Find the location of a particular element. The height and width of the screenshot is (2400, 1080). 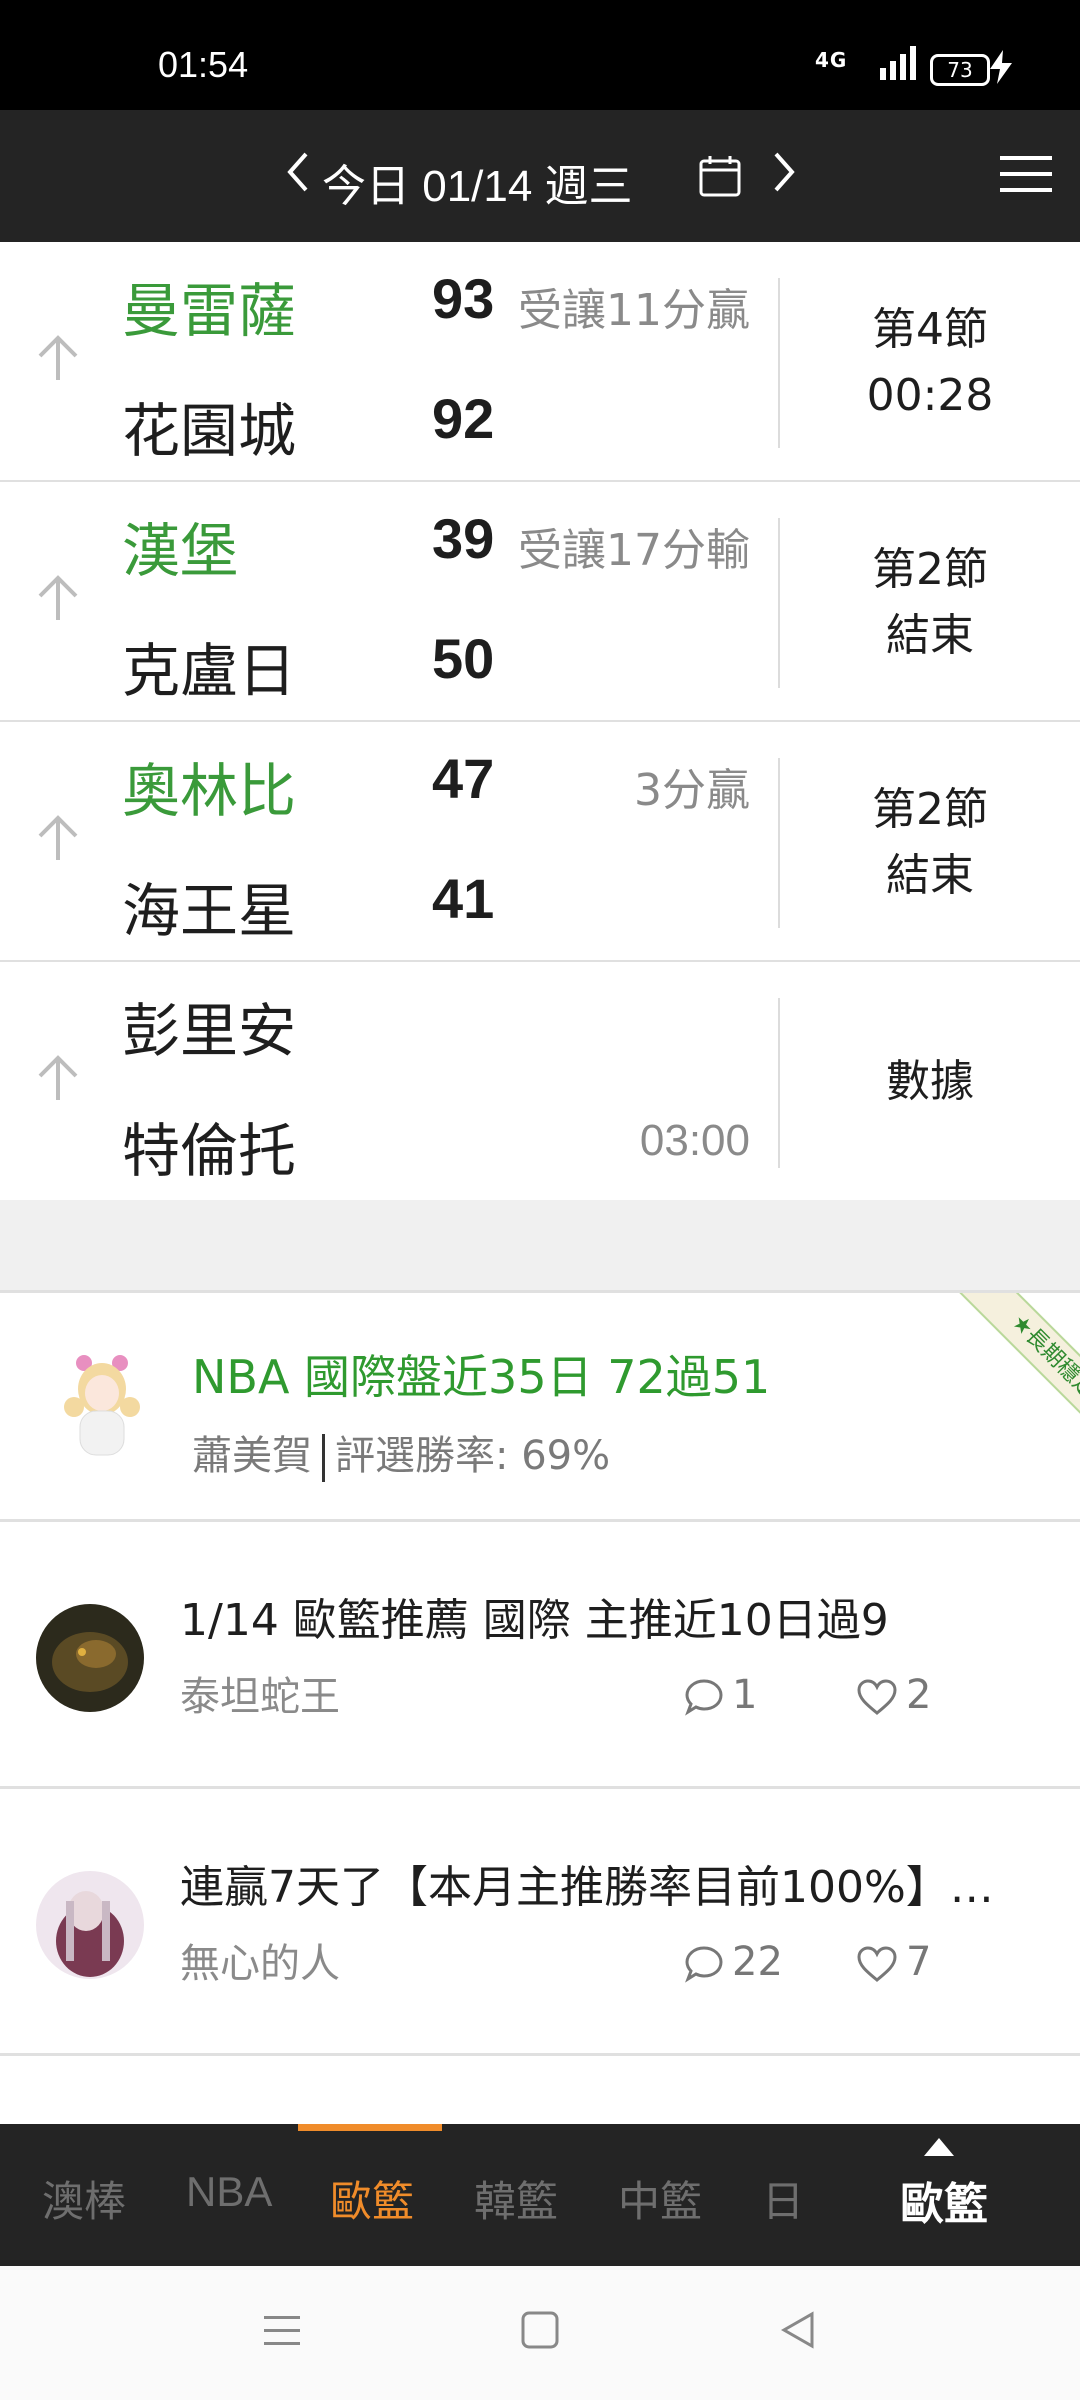

game-status: 第4節 00:28 is located at coordinates (930, 363).